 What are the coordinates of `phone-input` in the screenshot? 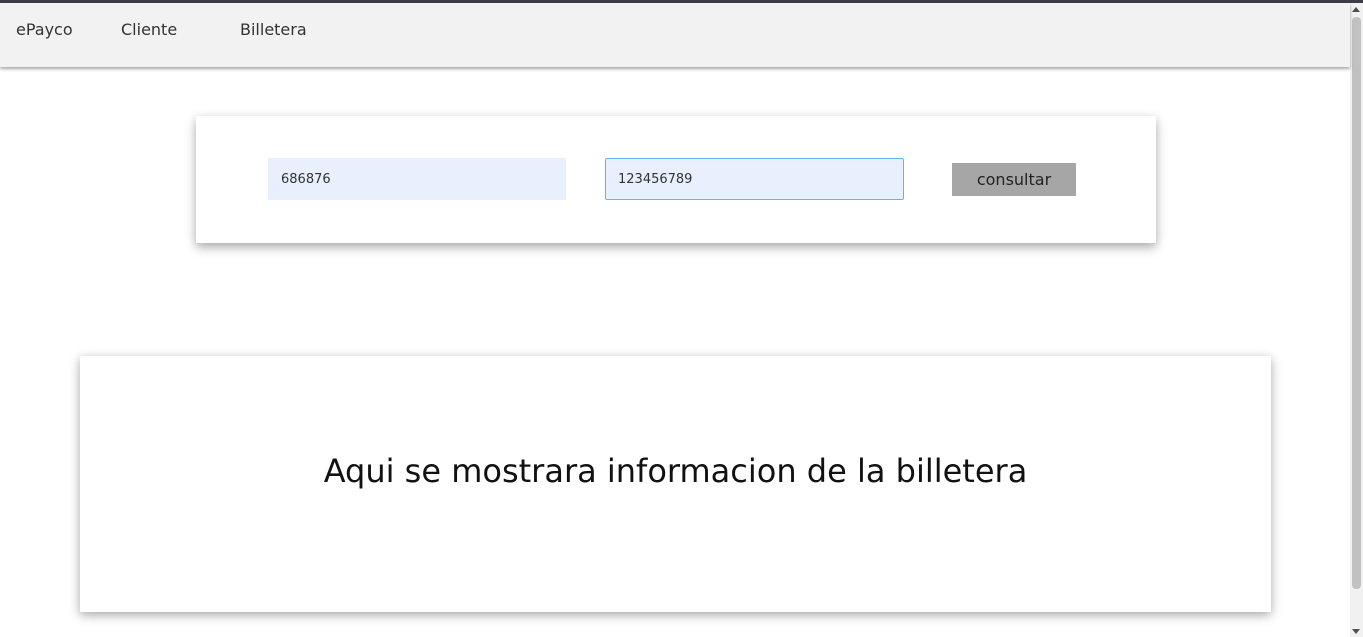 It's located at (754, 179).